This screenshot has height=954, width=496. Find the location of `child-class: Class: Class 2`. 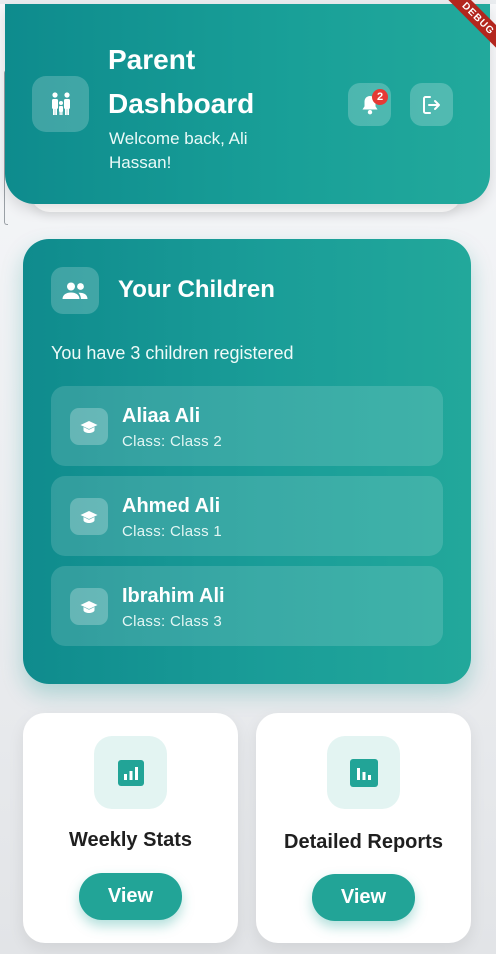

child-class: Class: Class 2 is located at coordinates (172, 441).